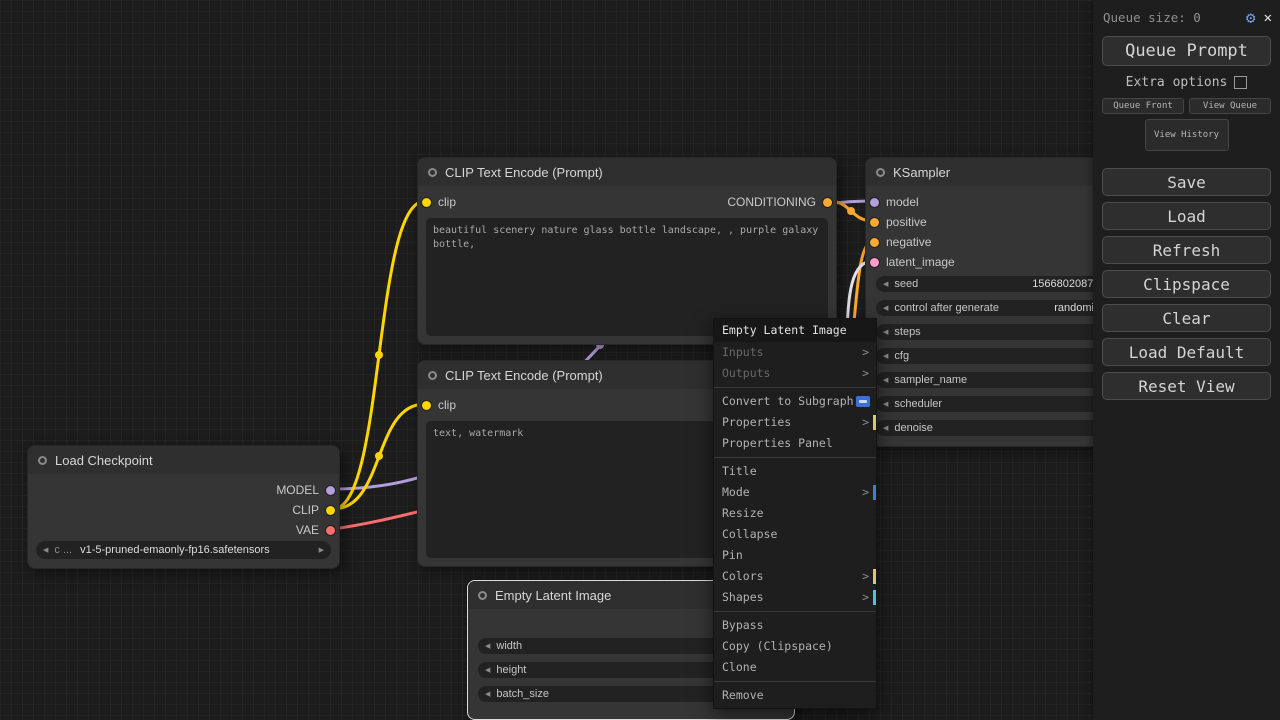  What do you see at coordinates (795, 401) in the screenshot?
I see `menu-item-convert-to-subgraph: Convert to Subgraph` at bounding box center [795, 401].